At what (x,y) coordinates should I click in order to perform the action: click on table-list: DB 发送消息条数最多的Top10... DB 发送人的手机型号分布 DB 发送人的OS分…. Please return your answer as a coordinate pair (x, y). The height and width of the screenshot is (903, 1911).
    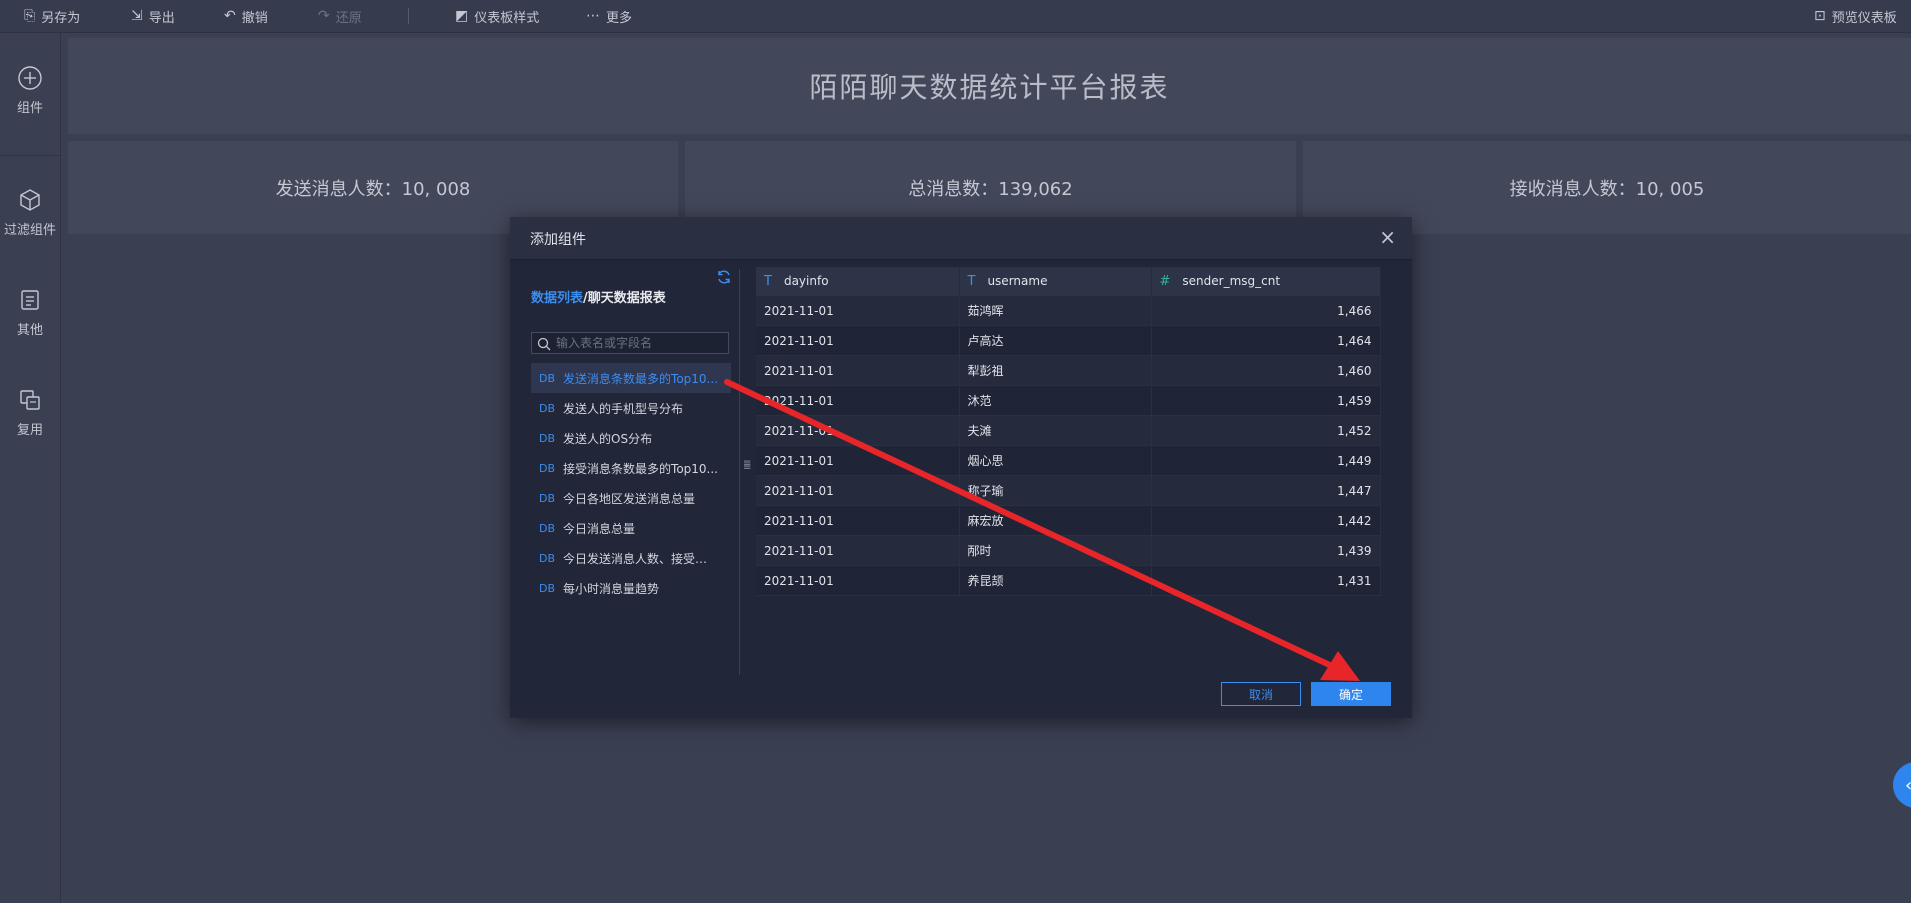
    Looking at the image, I should click on (631, 483).